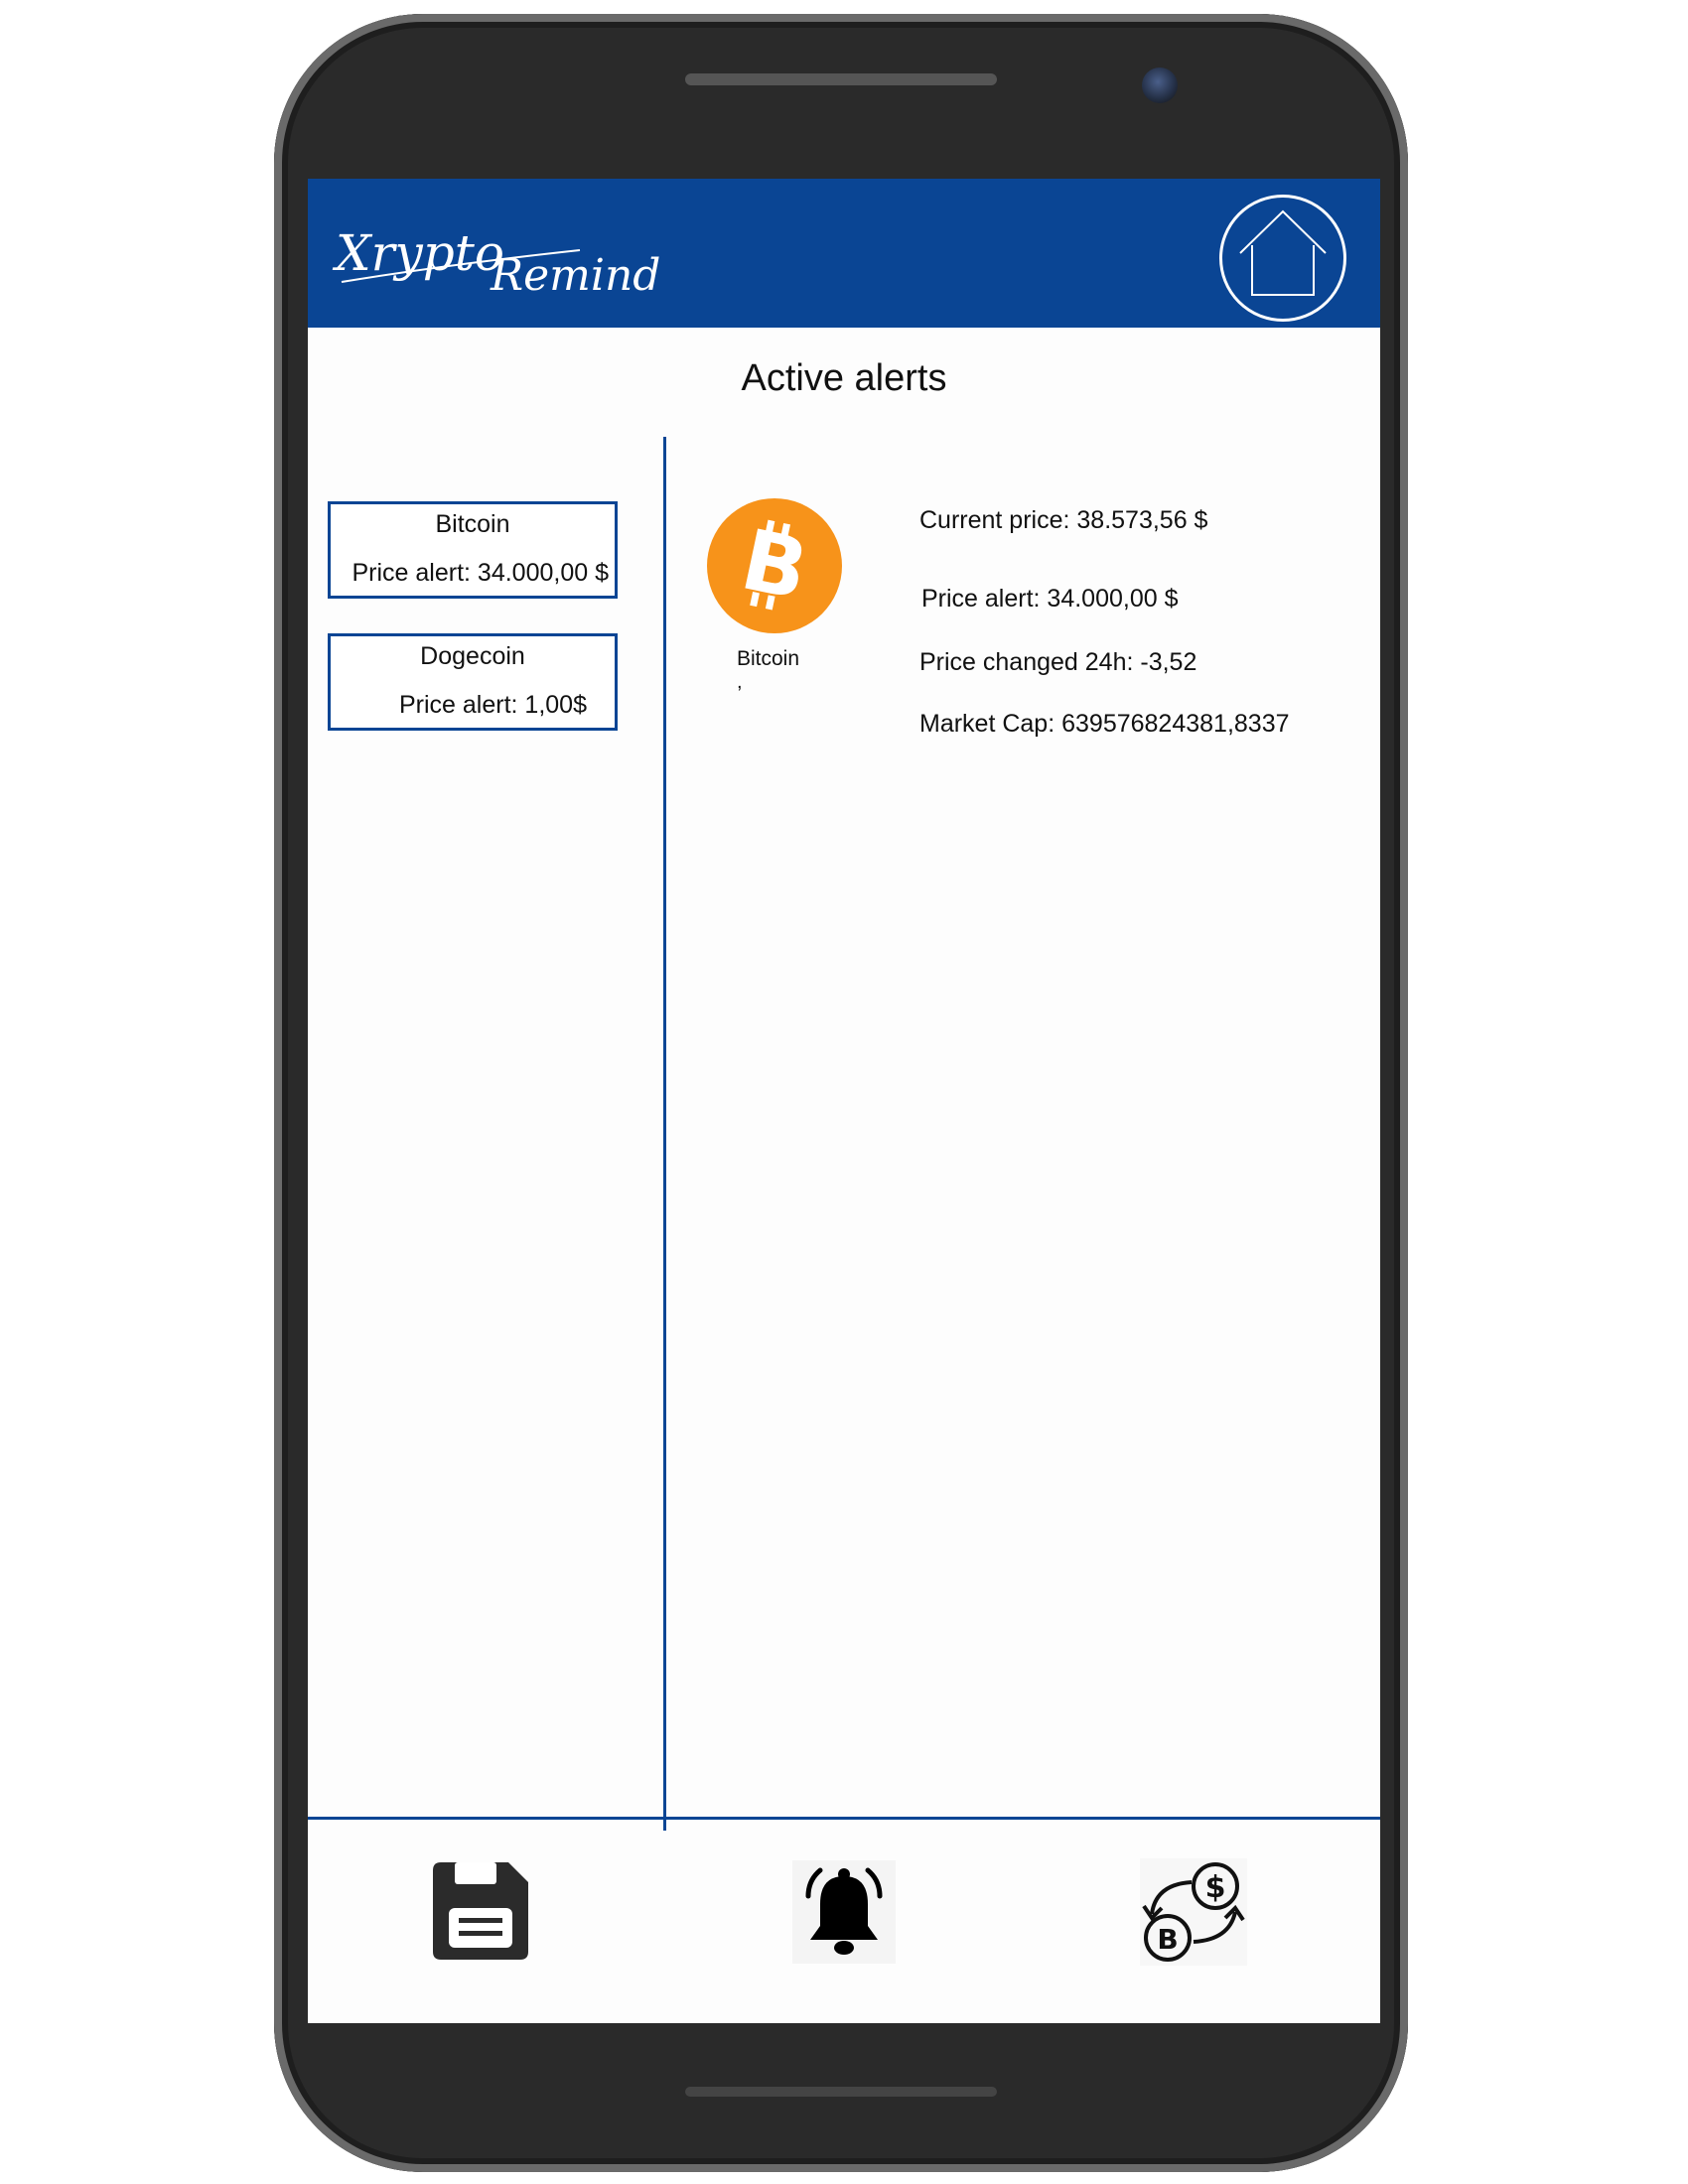 Image resolution: width=1688 pixels, height=2184 pixels. Describe the element at coordinates (418, 253) in the screenshot. I see `svg-text: Xrypto` at that location.